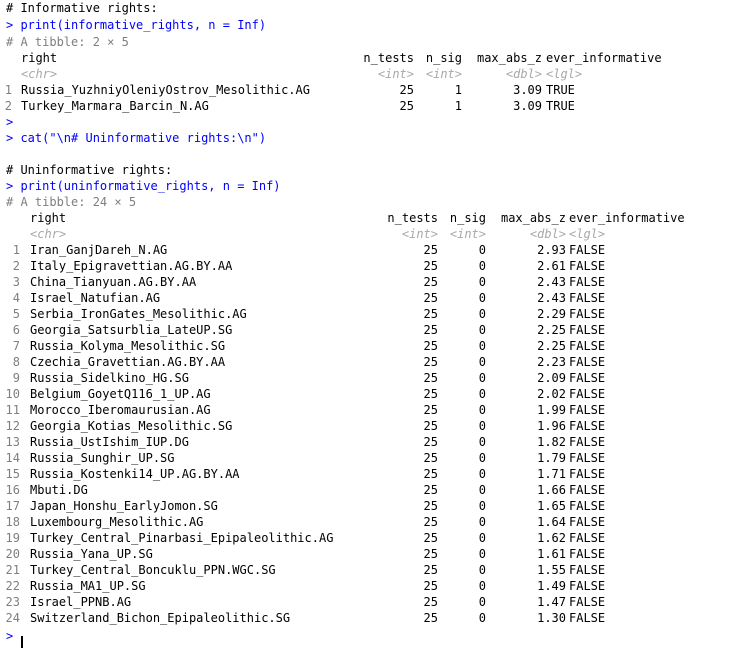 This screenshot has width=733, height=648. I want to click on cell-max-abs-z: 1.49, so click(551, 586).